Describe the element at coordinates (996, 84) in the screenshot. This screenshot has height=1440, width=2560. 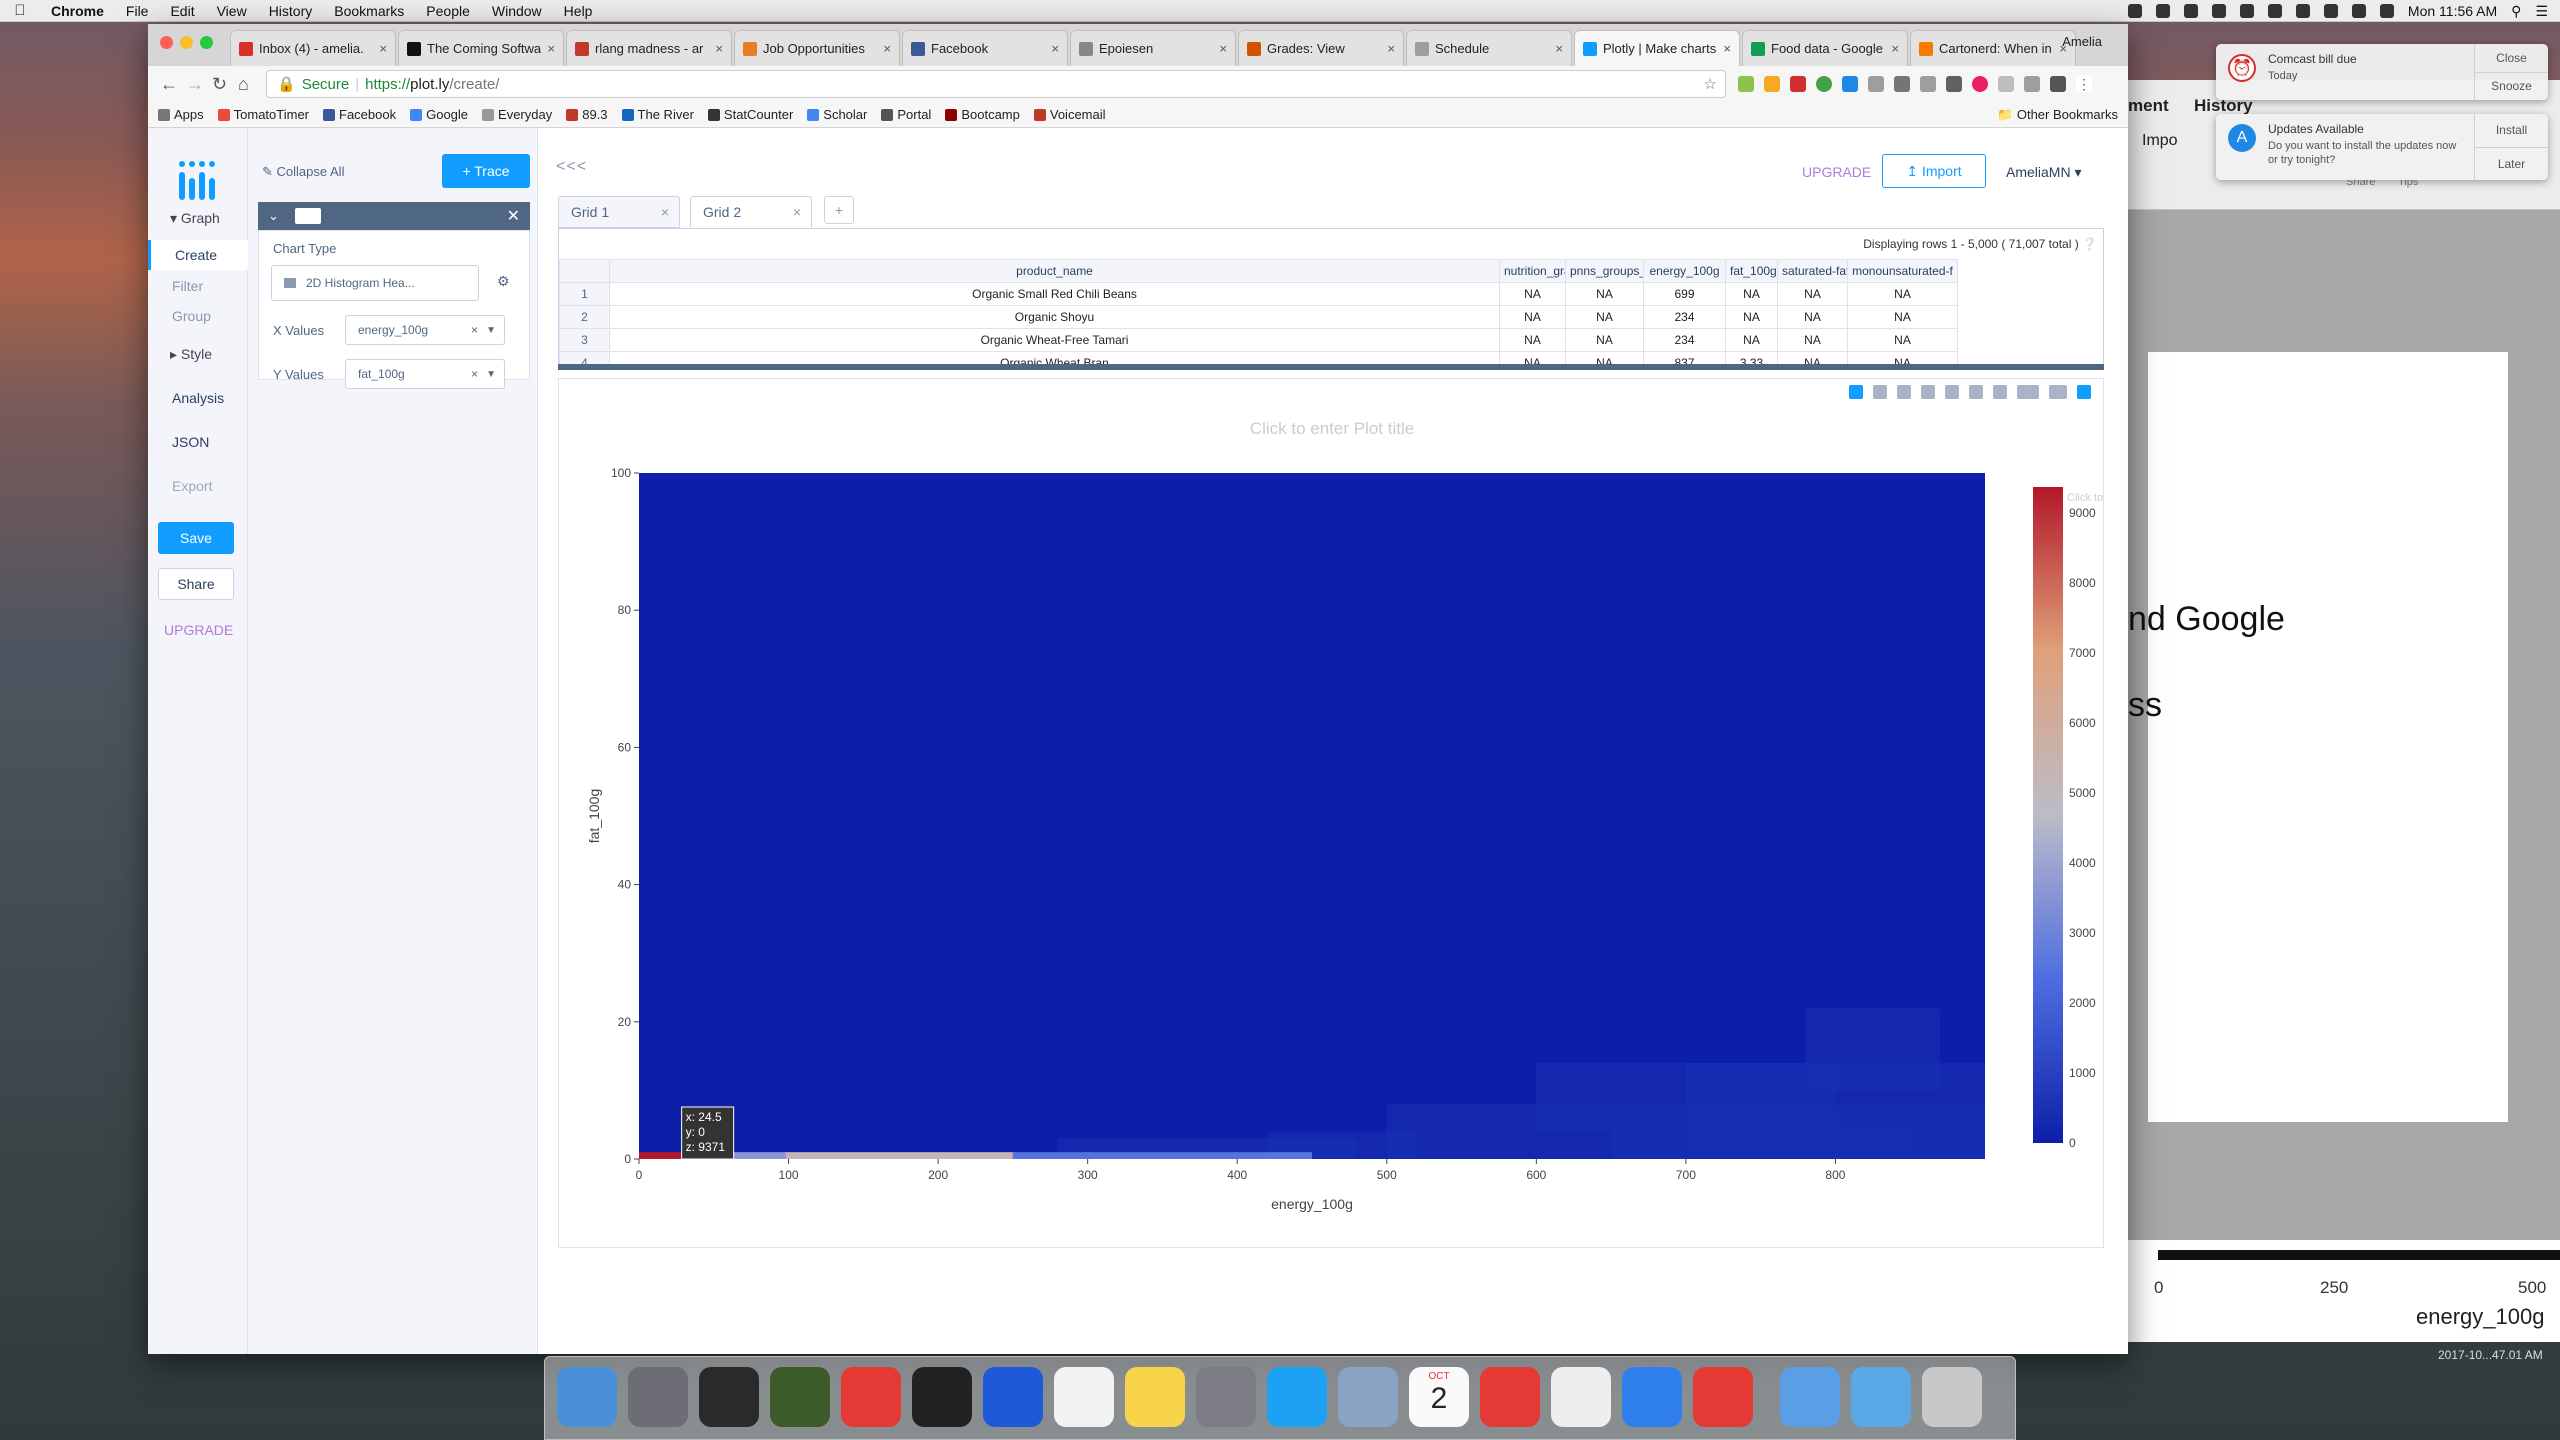
I see `address-bar: 🔒 Secure | https:// plot.ly /create/ ☆` at that location.